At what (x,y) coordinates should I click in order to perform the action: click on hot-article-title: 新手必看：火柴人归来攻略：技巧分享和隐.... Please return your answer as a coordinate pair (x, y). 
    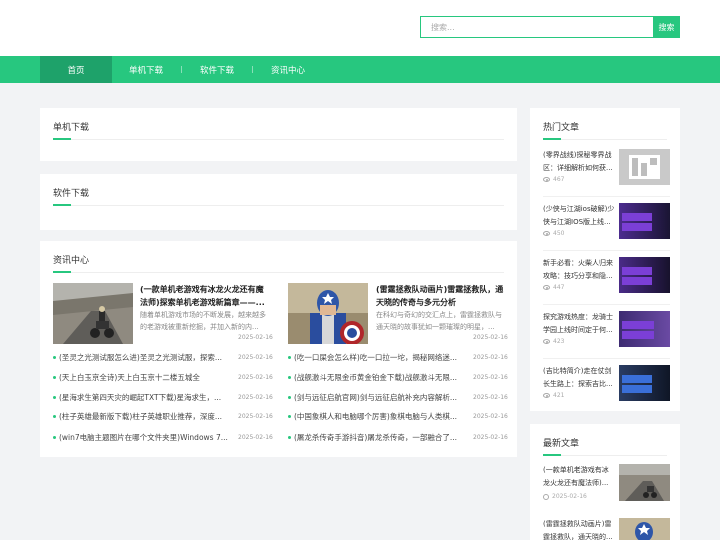
    Looking at the image, I should click on (579, 270).